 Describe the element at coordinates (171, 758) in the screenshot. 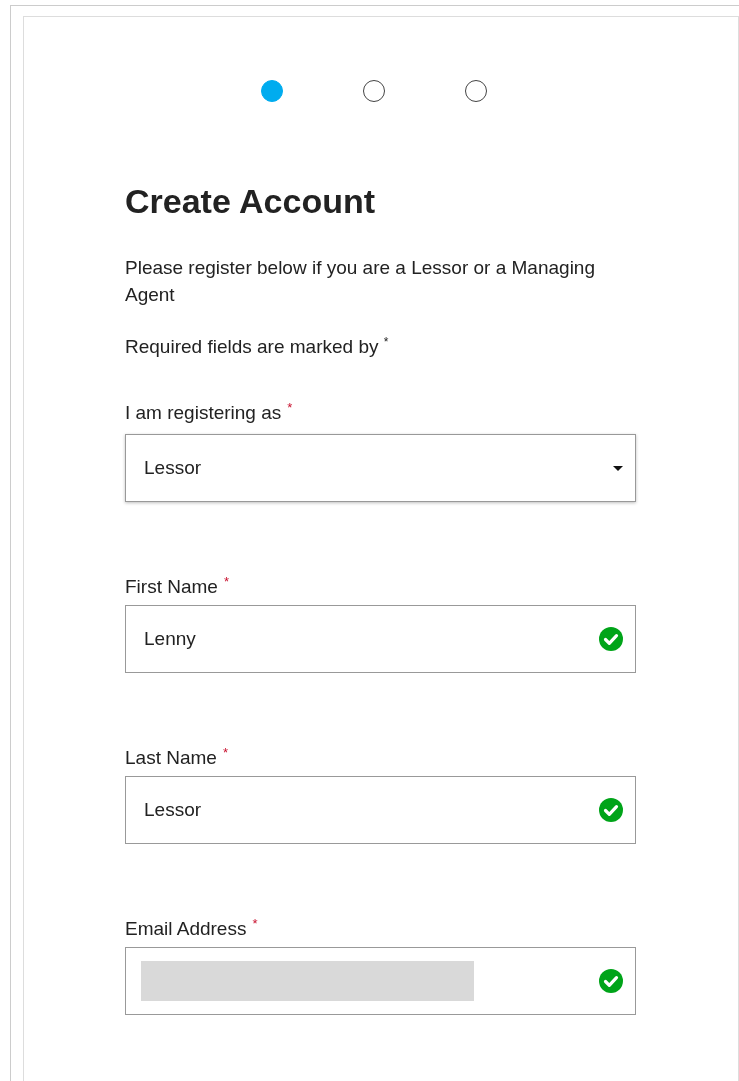

I see `field-label: Last Name` at that location.